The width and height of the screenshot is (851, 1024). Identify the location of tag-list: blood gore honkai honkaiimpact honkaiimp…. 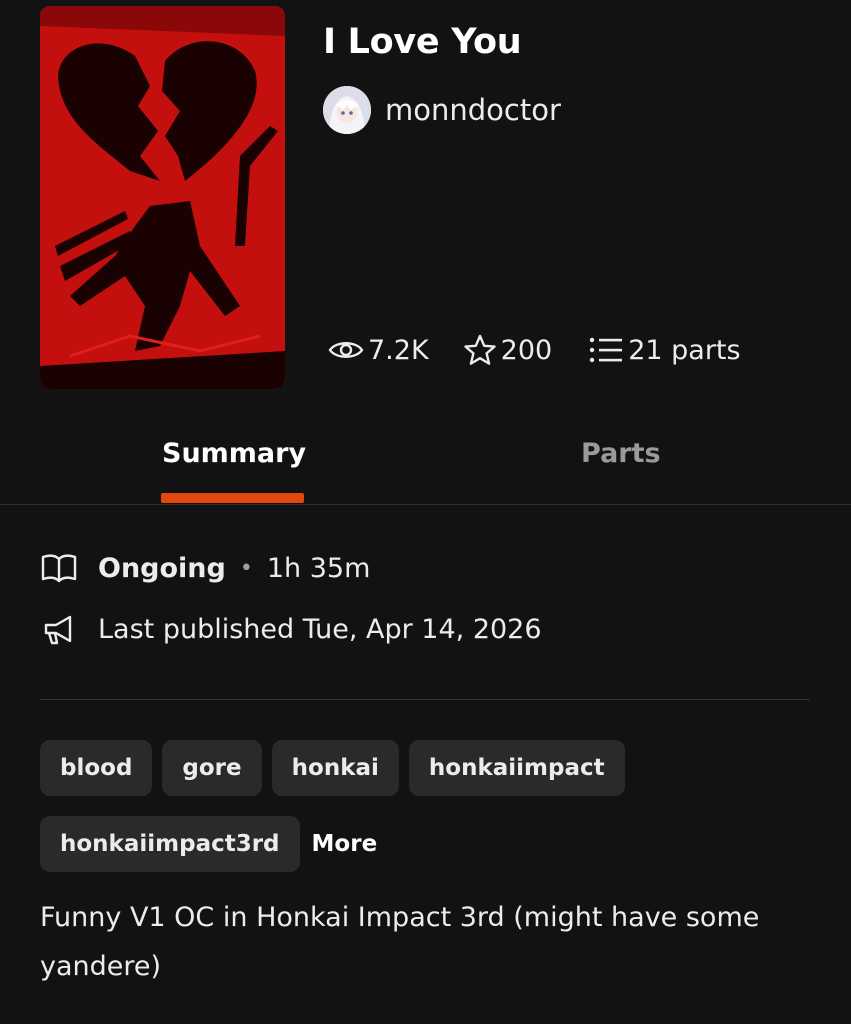
(430, 816).